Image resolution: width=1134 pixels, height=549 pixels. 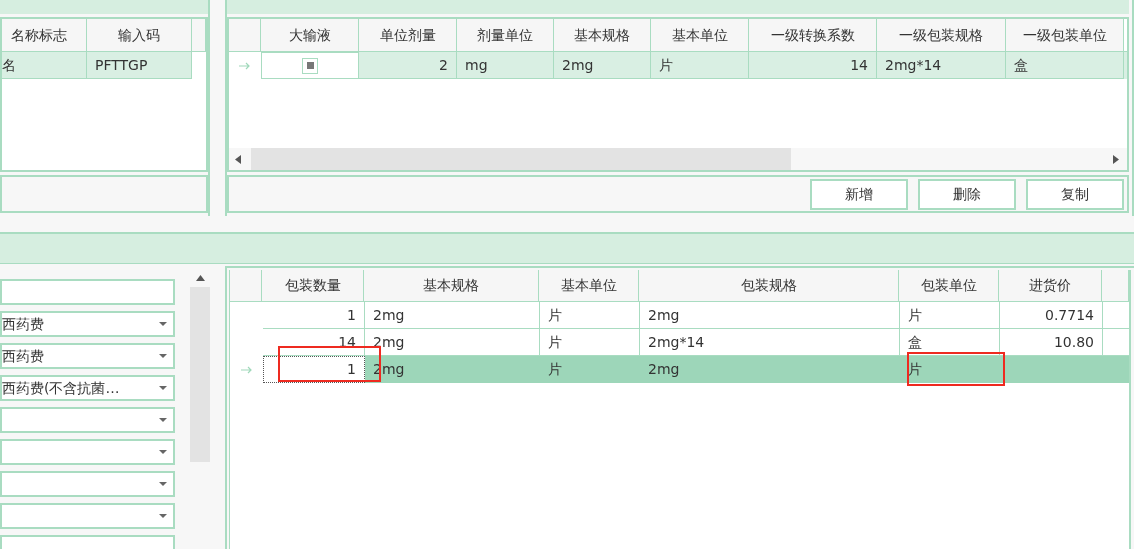 I want to click on toolbar-button: 新增, so click(x=859, y=194).